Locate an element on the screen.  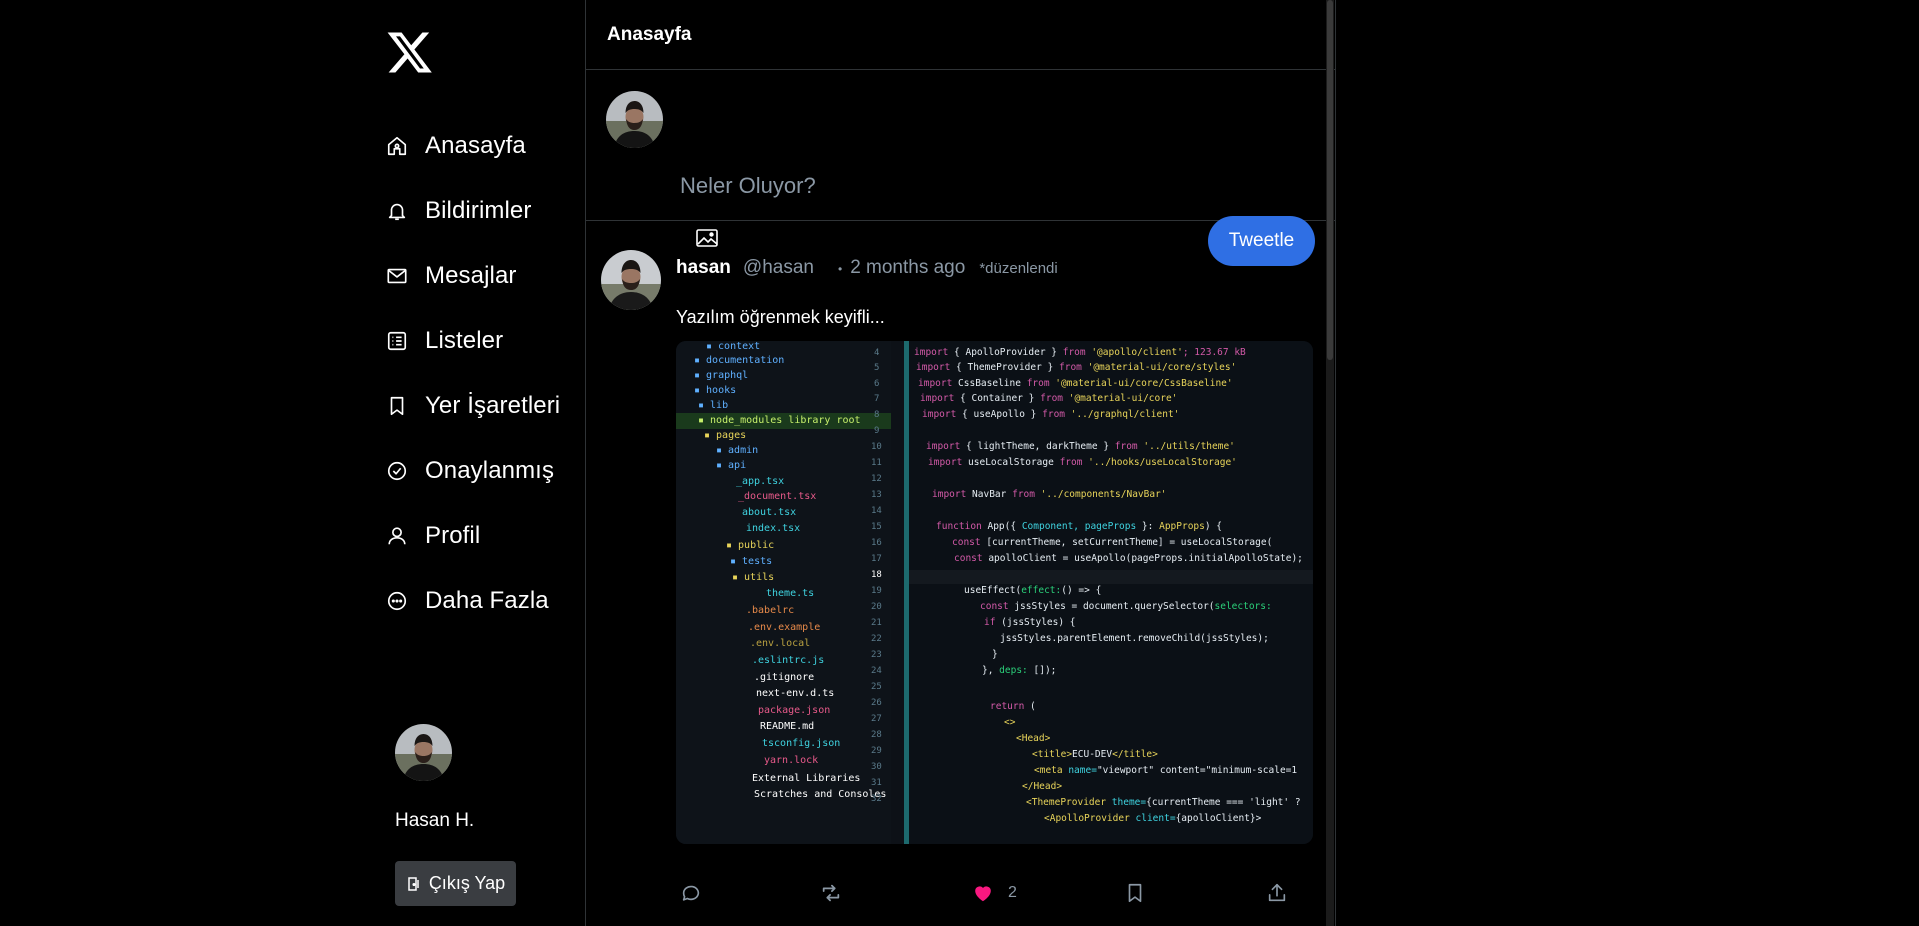
nav-label-lists: Listeler is located at coordinates (464, 340).